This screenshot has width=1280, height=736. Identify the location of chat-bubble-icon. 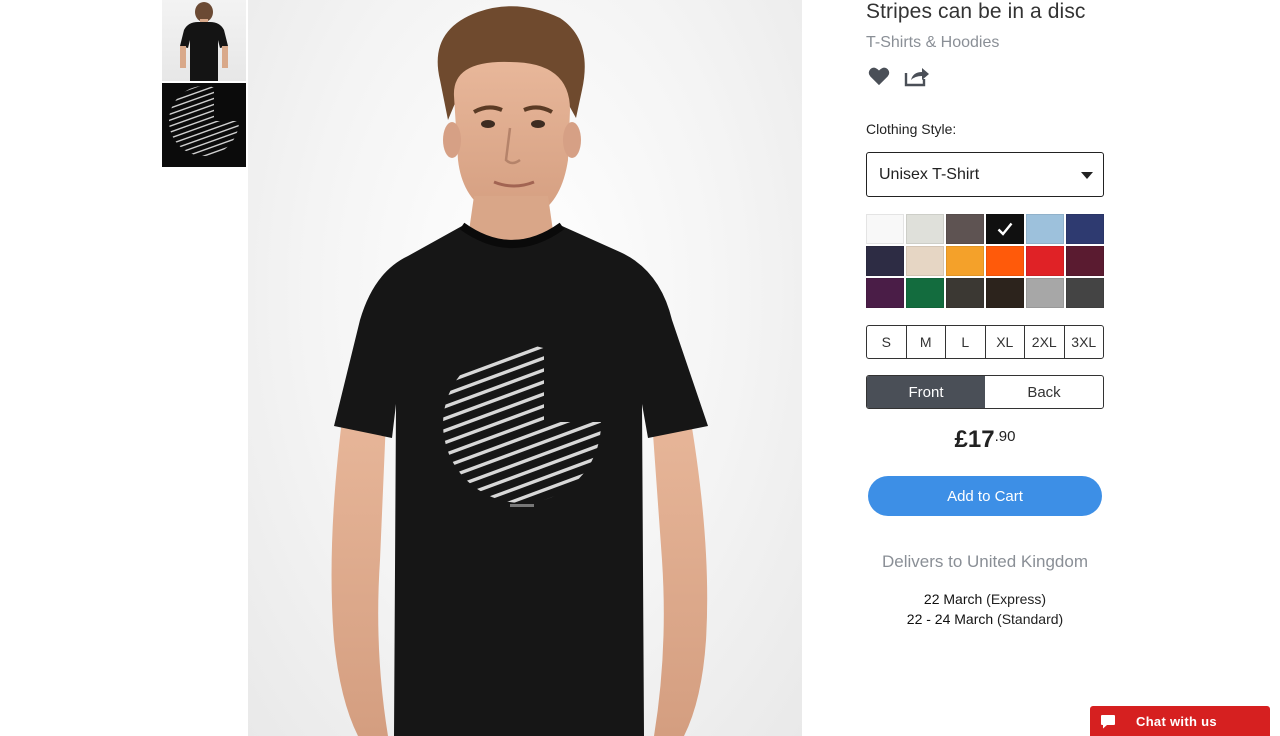
(1108, 721).